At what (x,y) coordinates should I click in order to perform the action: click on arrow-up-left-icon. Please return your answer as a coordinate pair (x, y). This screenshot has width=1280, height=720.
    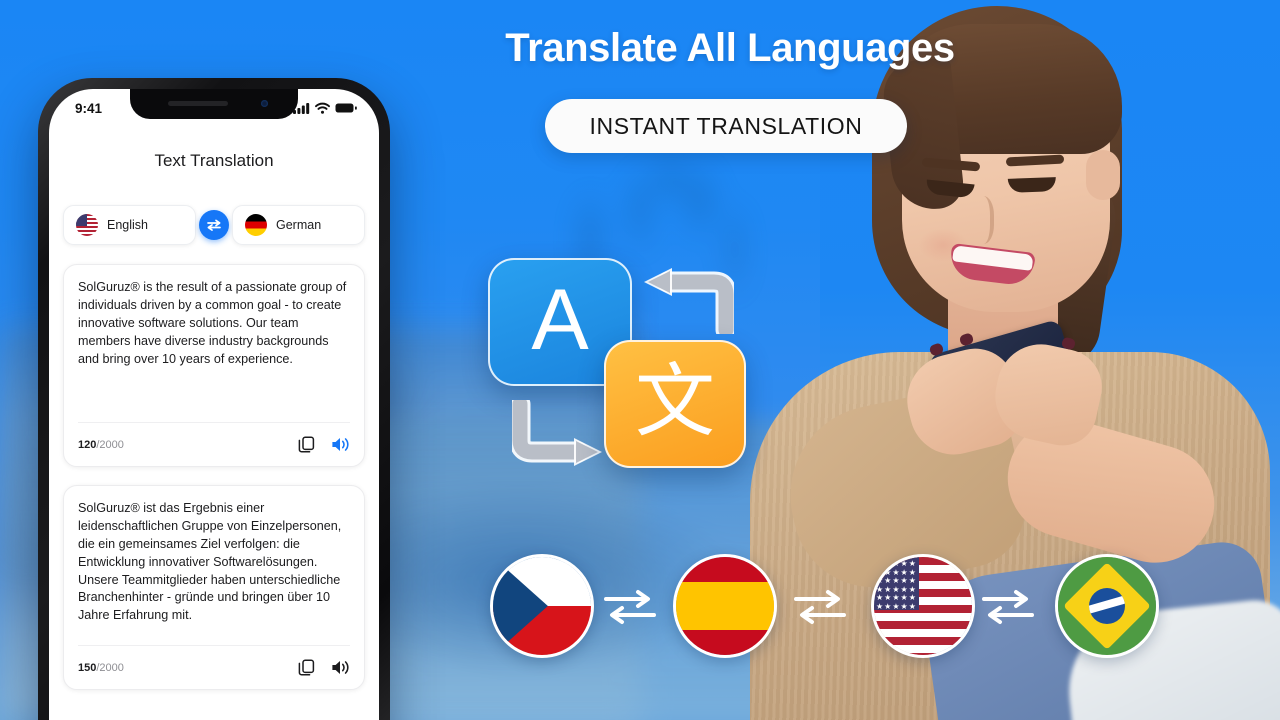
    Looking at the image, I should click on (686, 301).